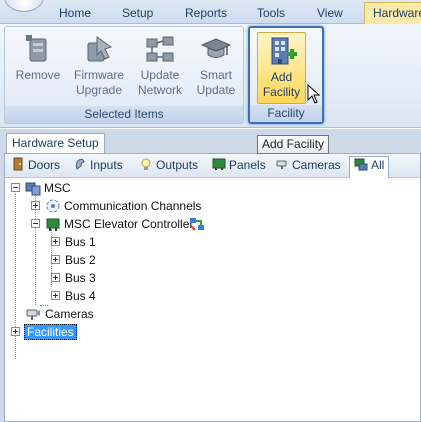 The width and height of the screenshot is (421, 422). What do you see at coordinates (80, 242) in the screenshot?
I see `tree-label-bus-1: Bus 1` at bounding box center [80, 242].